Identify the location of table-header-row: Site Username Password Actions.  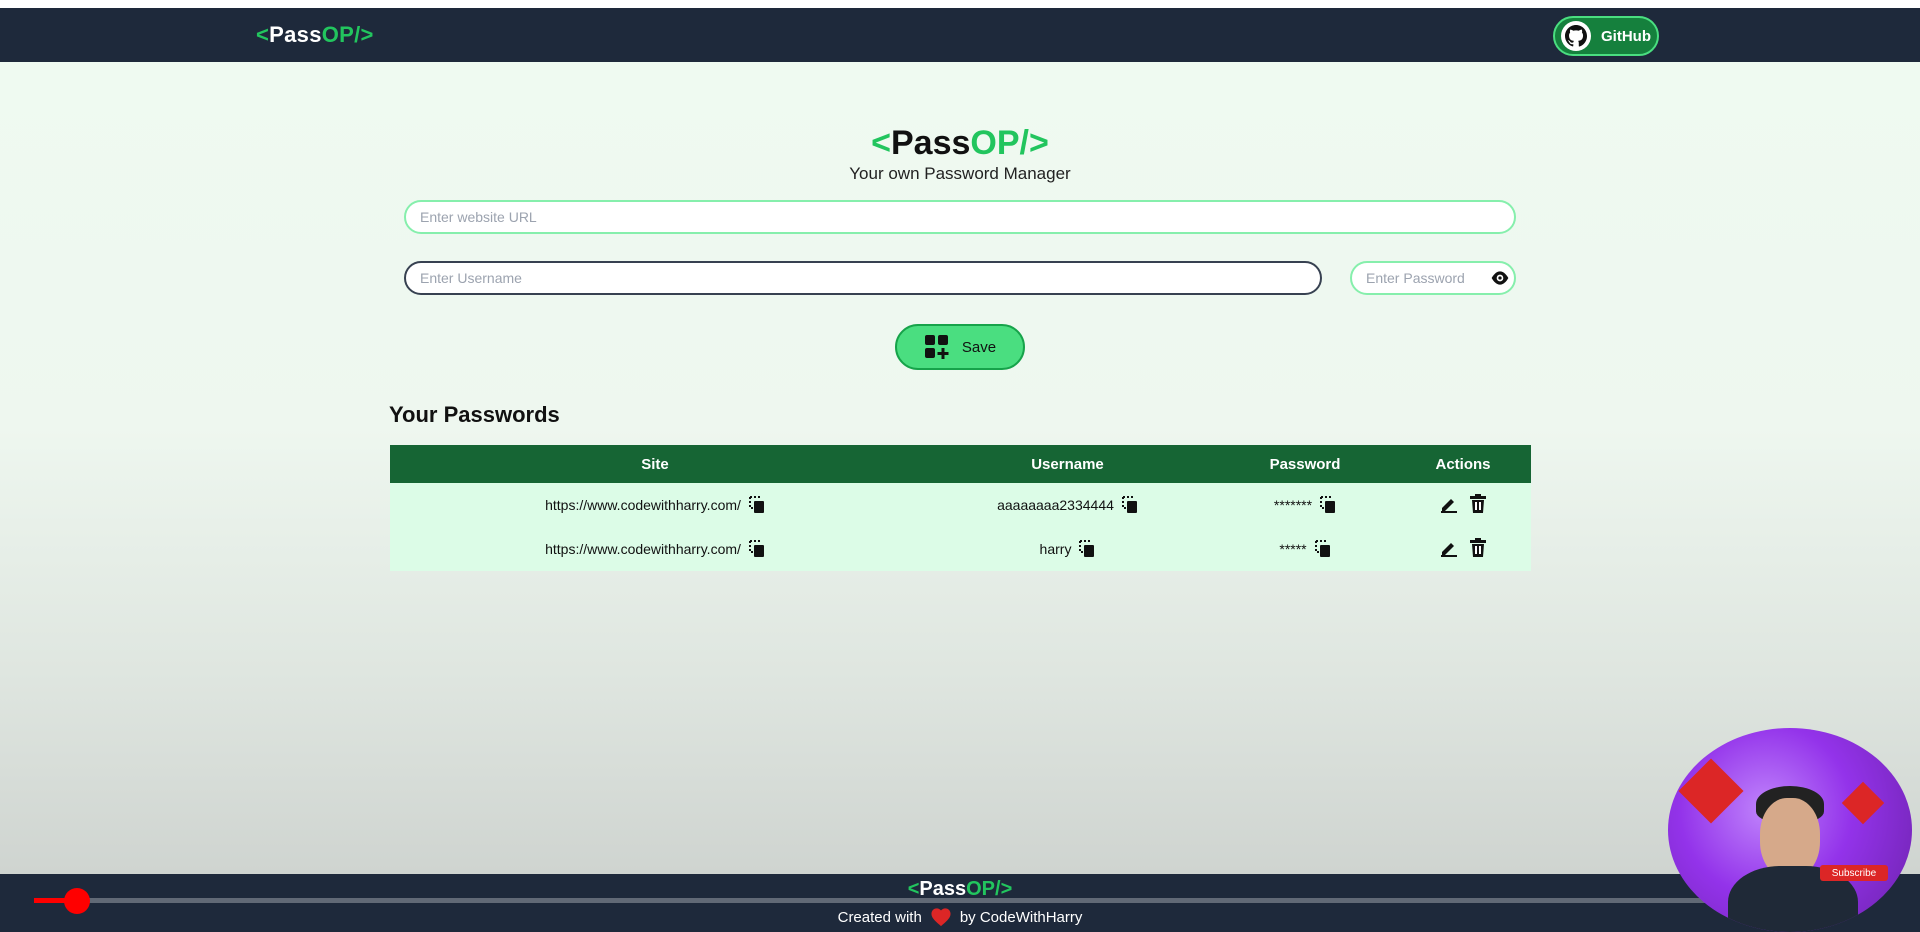
(960, 464).